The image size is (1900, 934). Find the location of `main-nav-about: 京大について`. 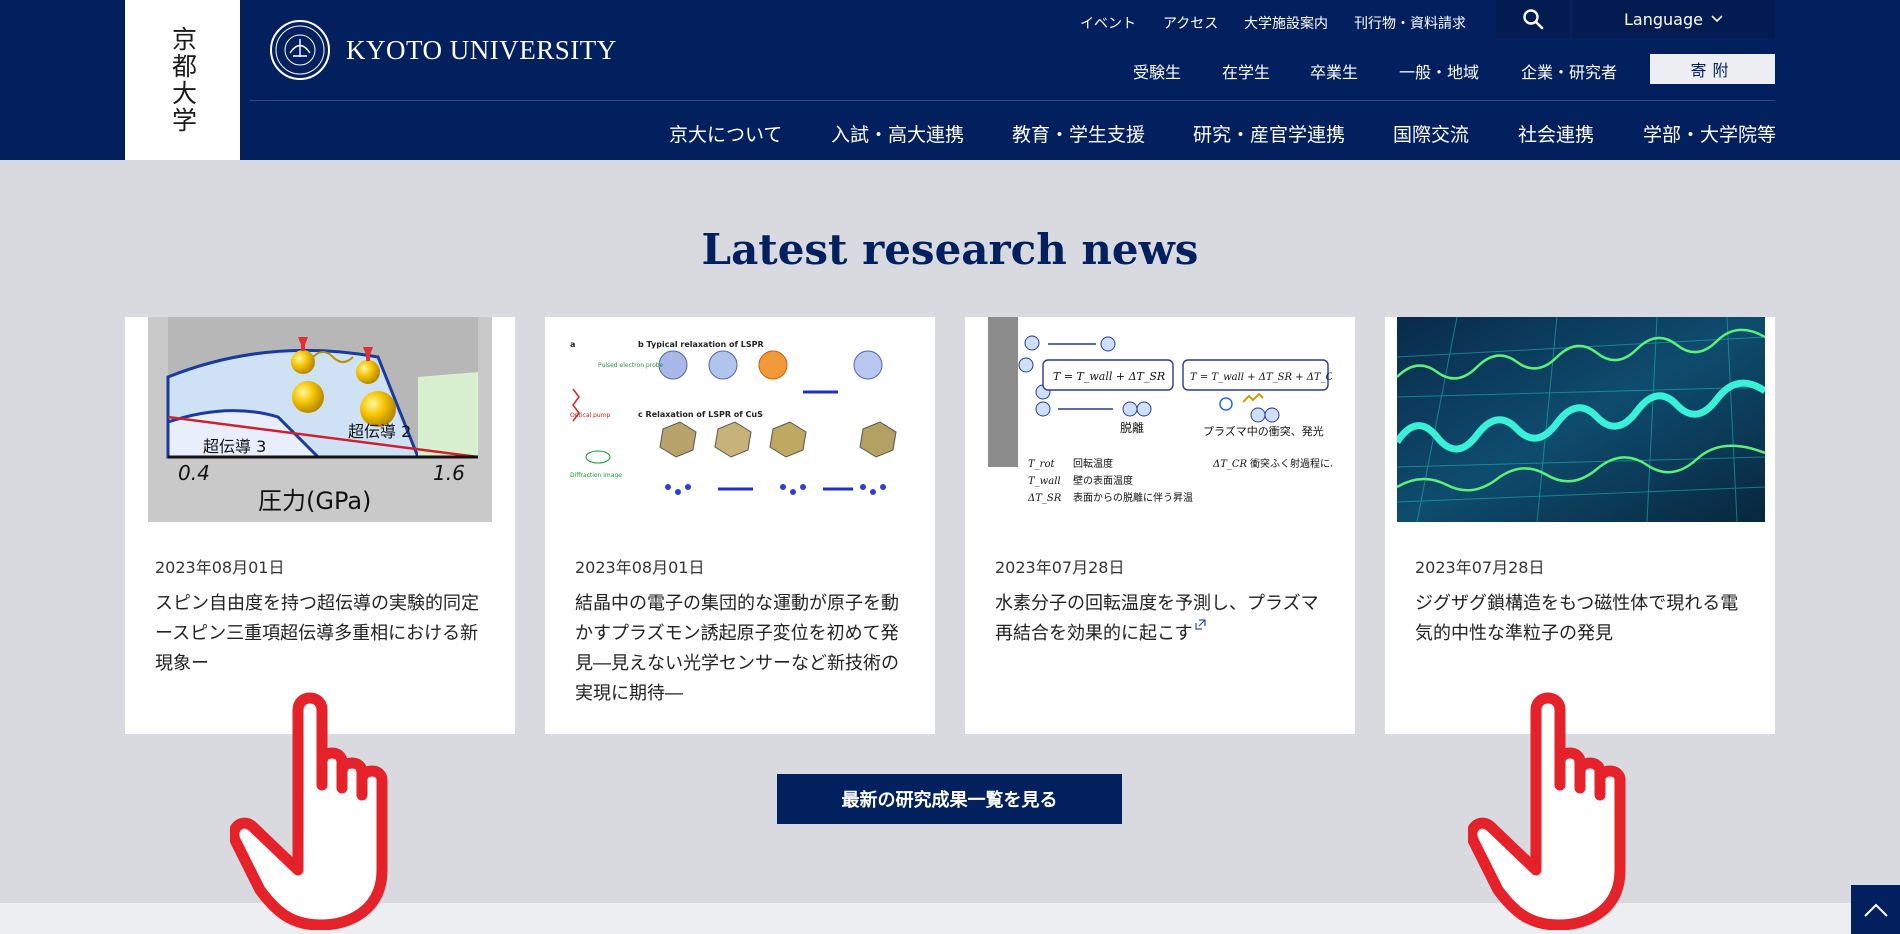

main-nav-about: 京大について is located at coordinates (725, 133).